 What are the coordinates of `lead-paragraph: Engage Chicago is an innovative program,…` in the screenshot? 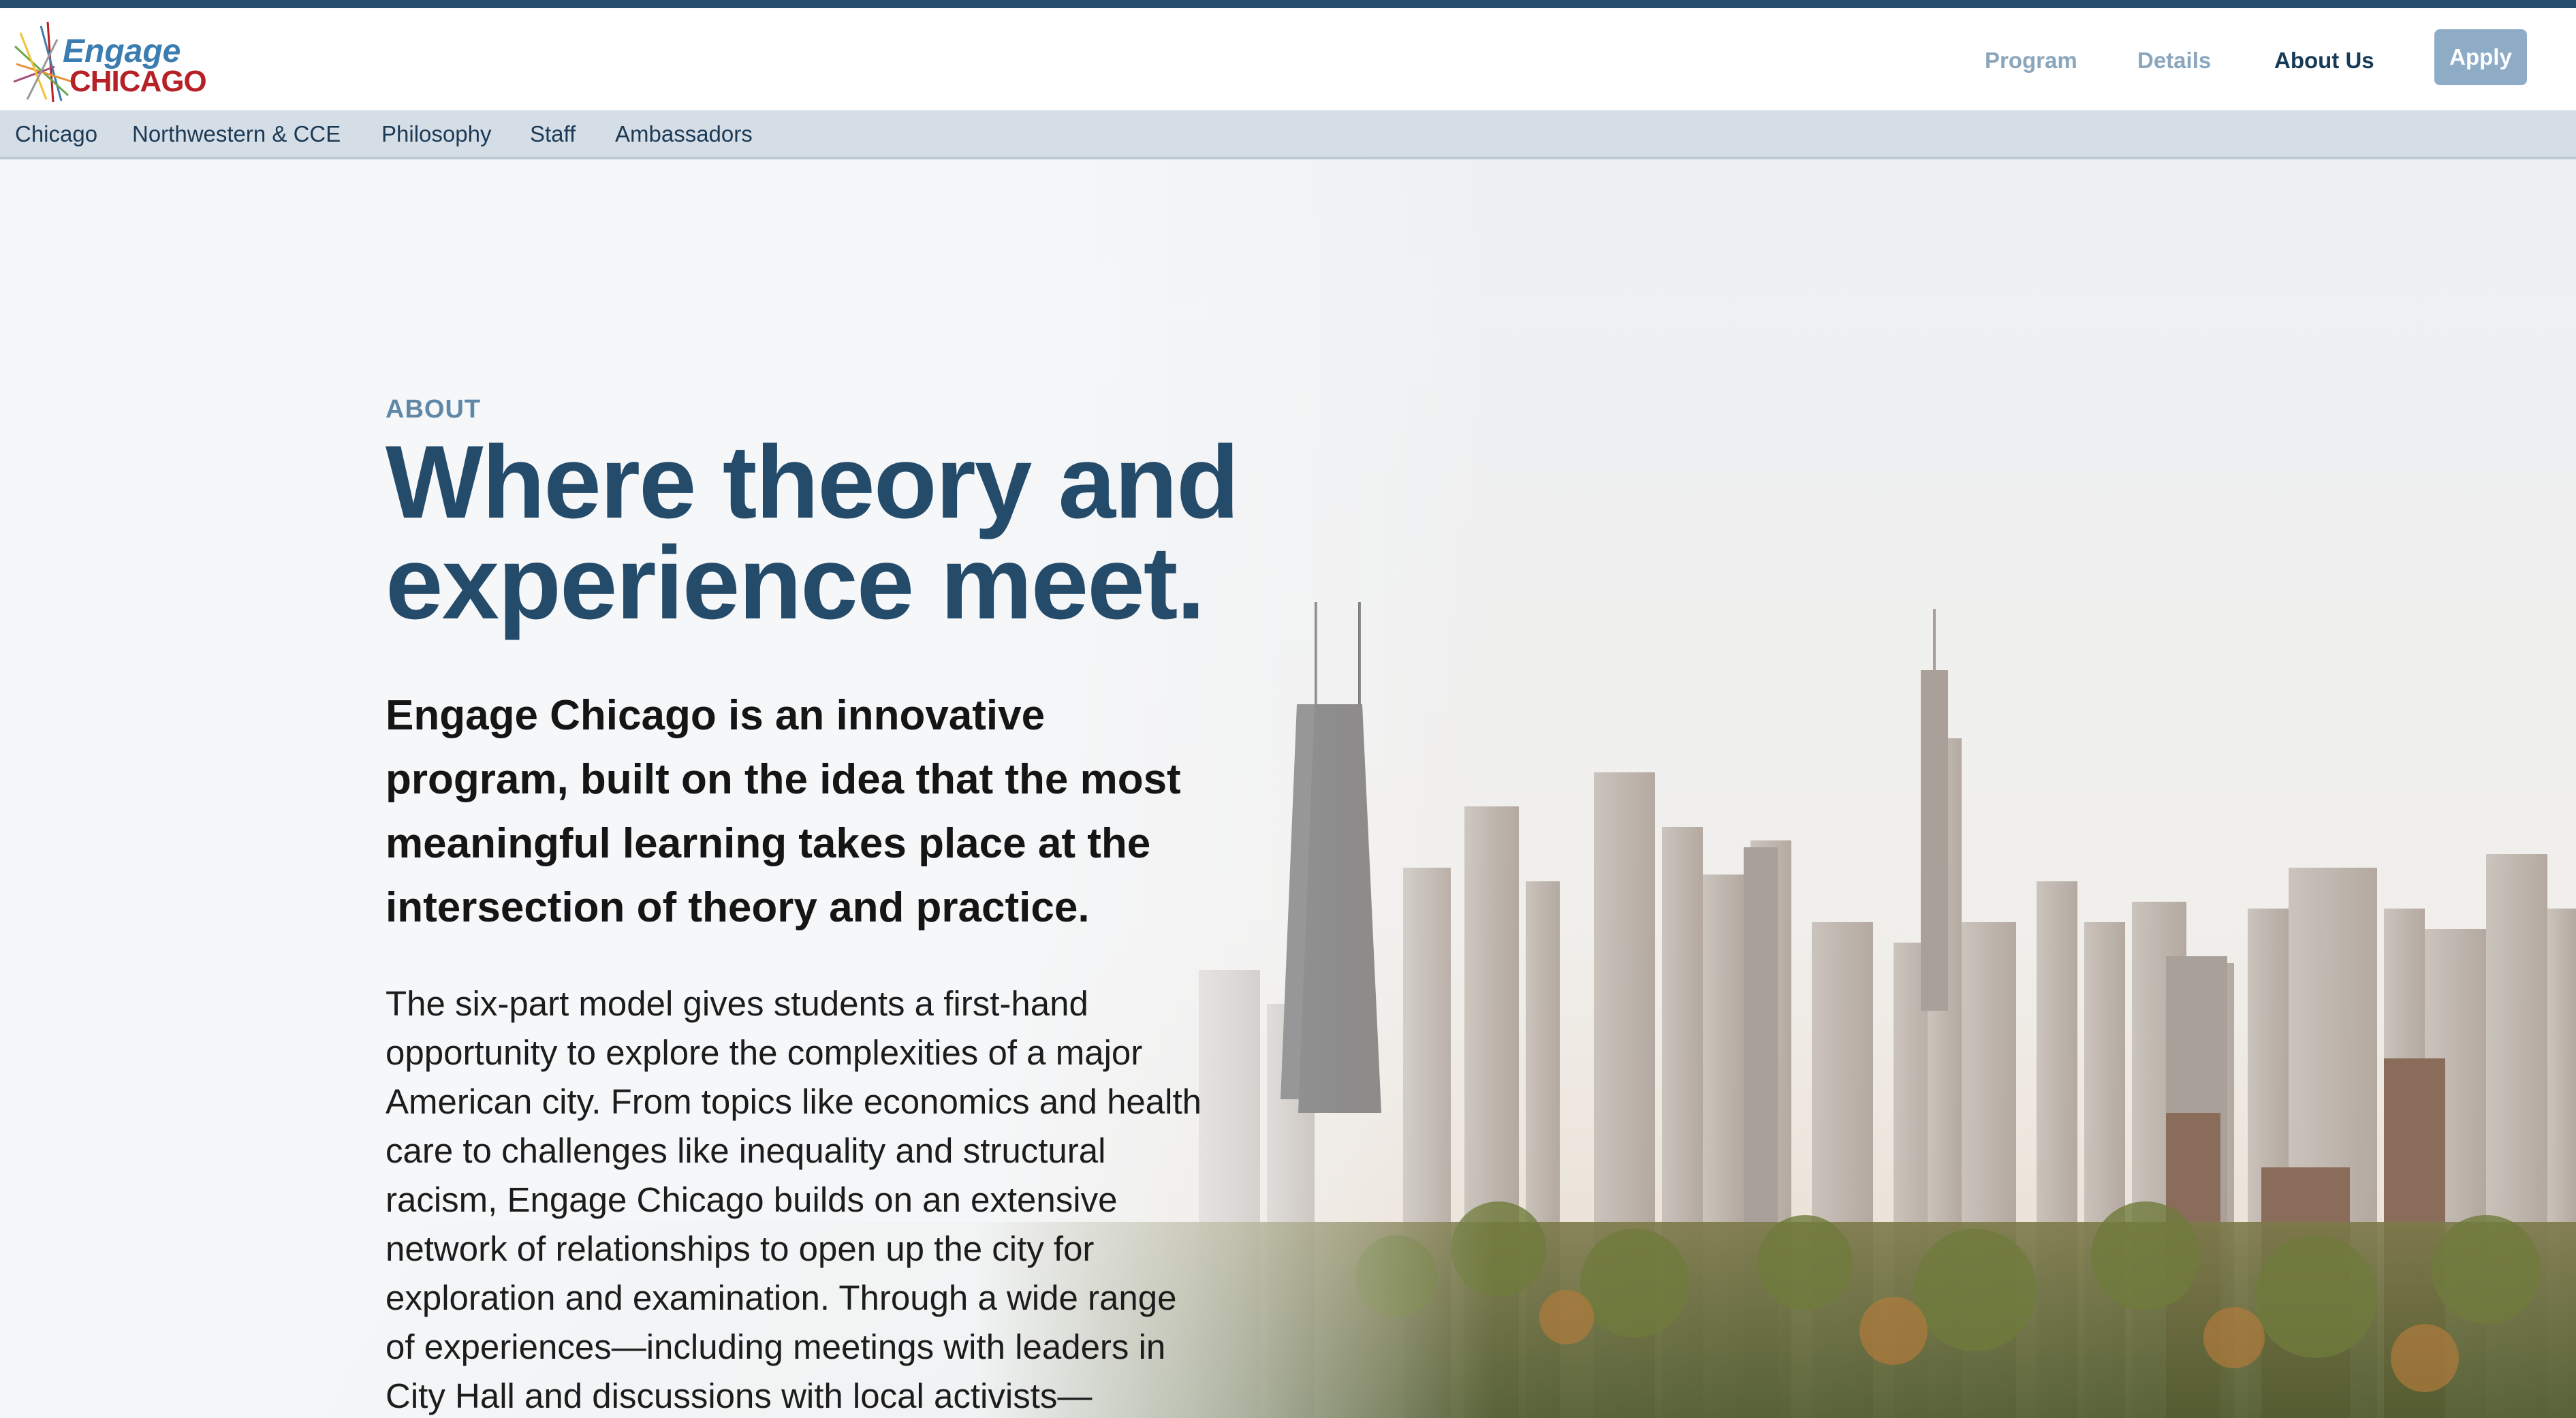 It's located at (783, 811).